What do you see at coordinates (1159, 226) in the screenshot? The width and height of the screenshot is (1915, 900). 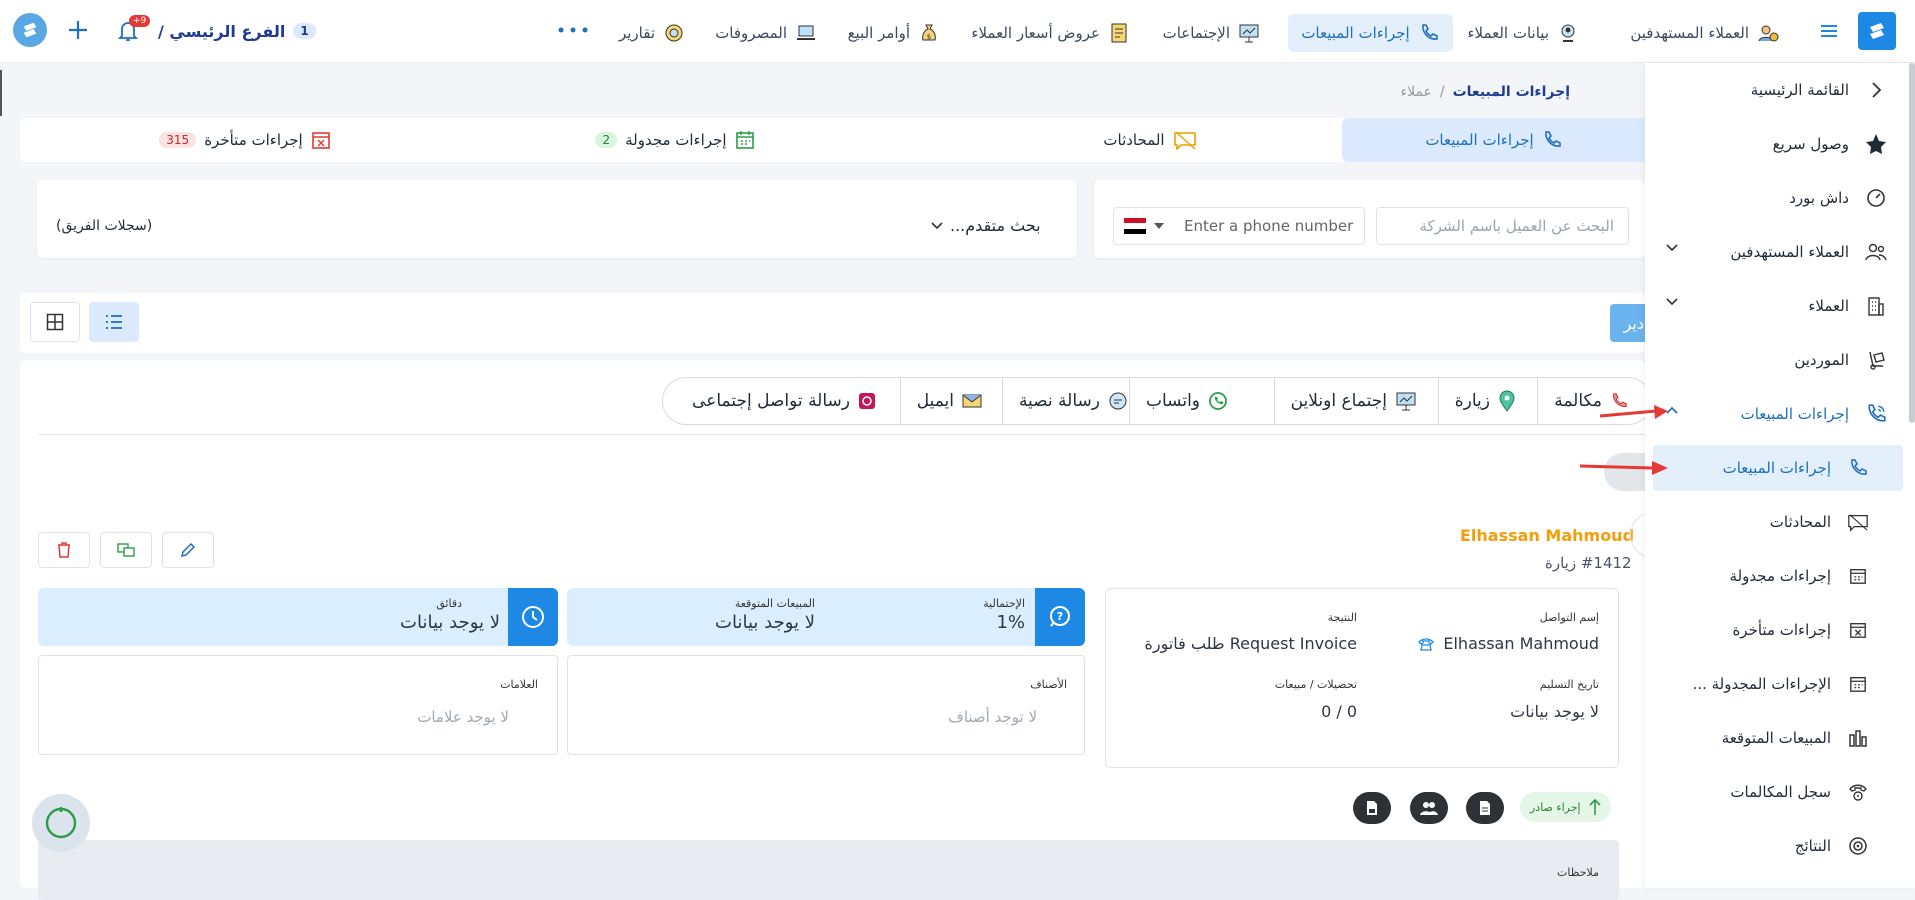 I see `country-dropdown-icon` at bounding box center [1159, 226].